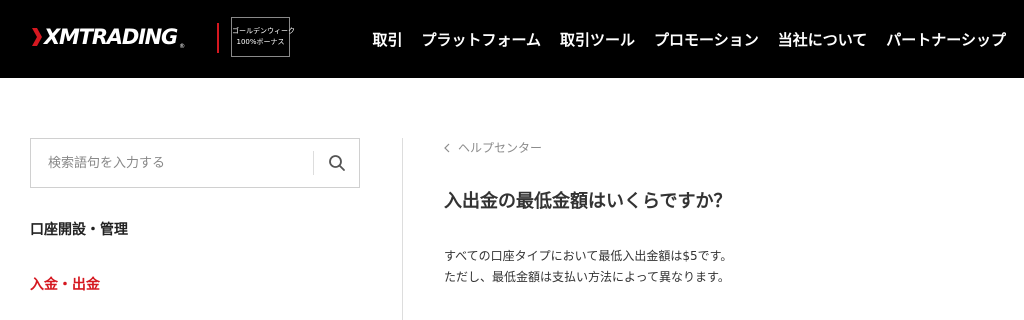 The height and width of the screenshot is (320, 1024). I want to click on promo-line-2: 100%ボーナス, so click(260, 42).